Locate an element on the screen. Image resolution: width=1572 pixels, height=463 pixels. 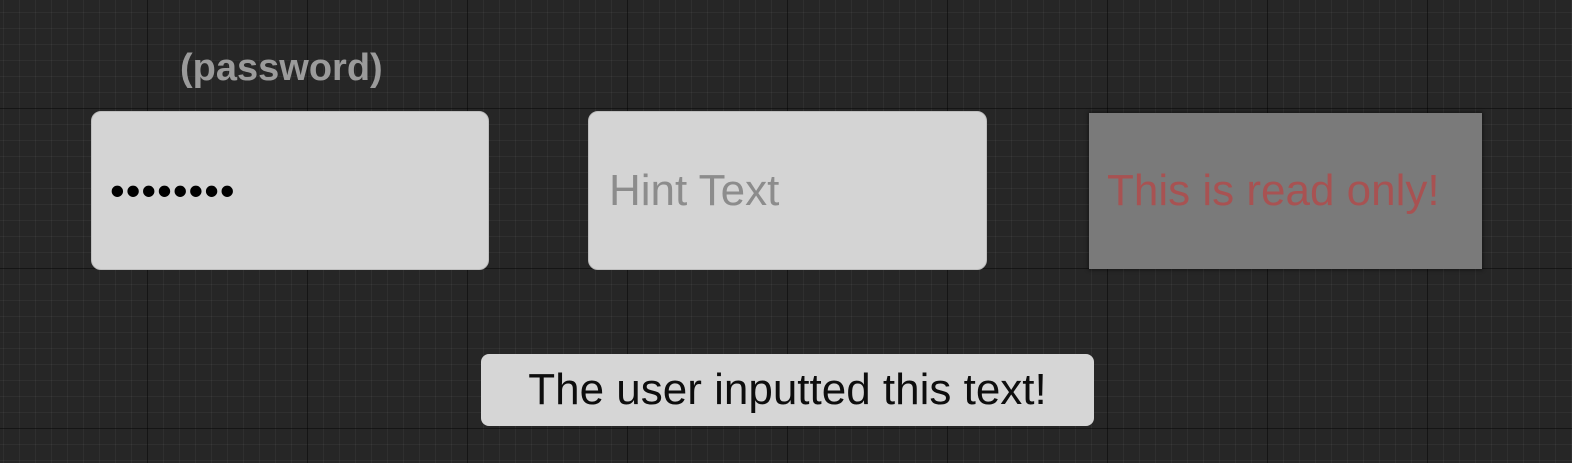
password-textbox is located at coordinates (290, 190).